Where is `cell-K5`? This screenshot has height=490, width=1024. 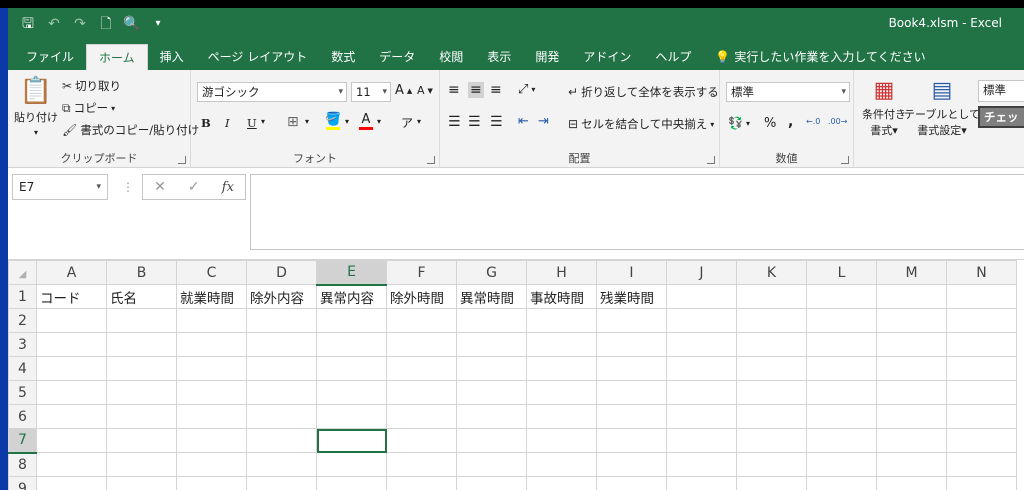
cell-K5 is located at coordinates (771, 392).